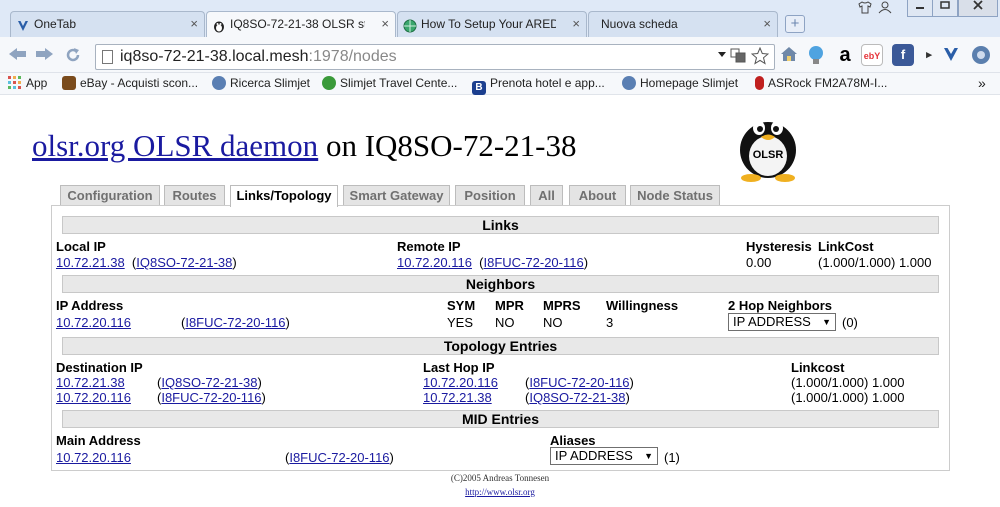  I want to click on amazon-icon: a, so click(845, 55).